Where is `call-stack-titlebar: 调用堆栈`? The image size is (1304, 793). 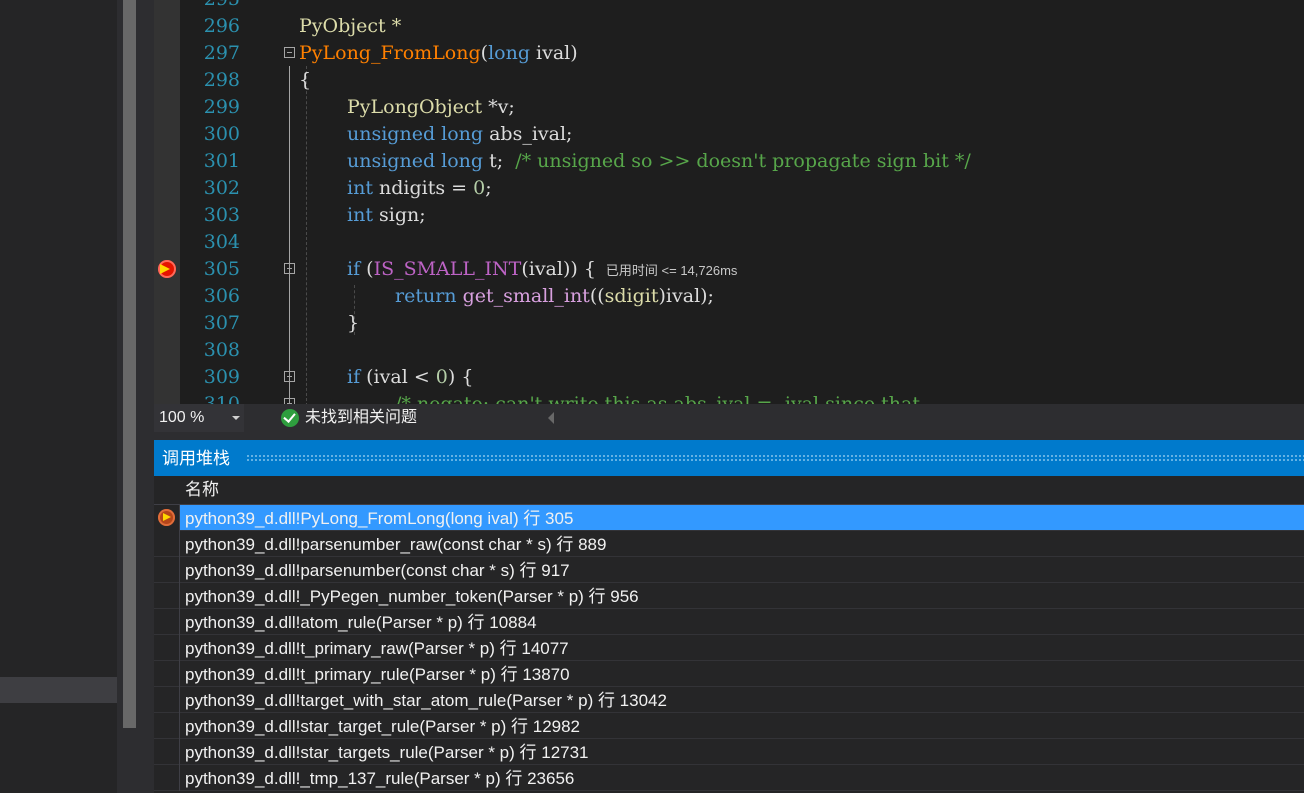
call-stack-titlebar: 调用堆栈 is located at coordinates (729, 458).